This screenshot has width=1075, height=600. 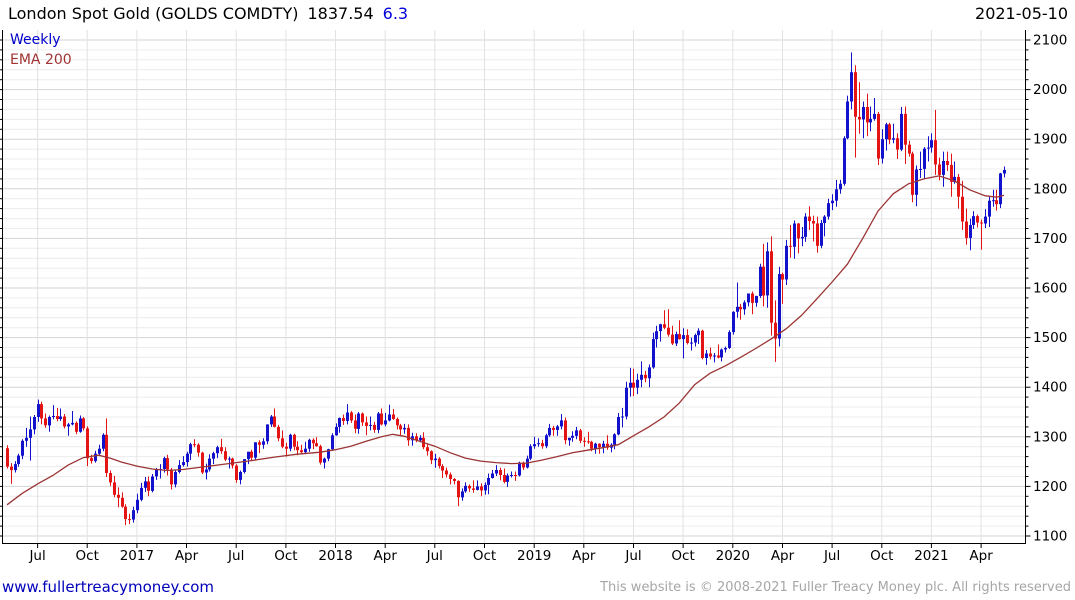 I want to click on svg-text: 1500, so click(x=1050, y=338).